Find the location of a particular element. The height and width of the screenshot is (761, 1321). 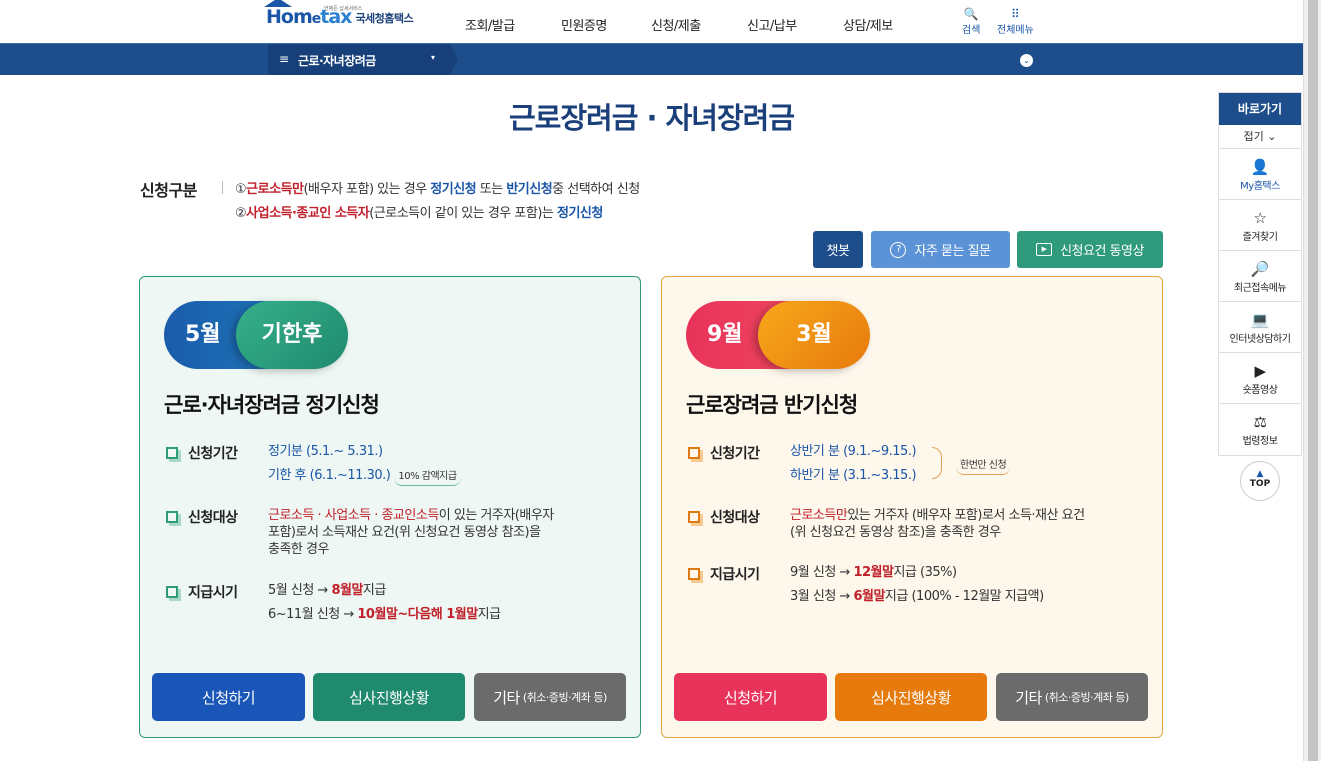

chevron-down-icon: ▾ is located at coordinates (433, 57).